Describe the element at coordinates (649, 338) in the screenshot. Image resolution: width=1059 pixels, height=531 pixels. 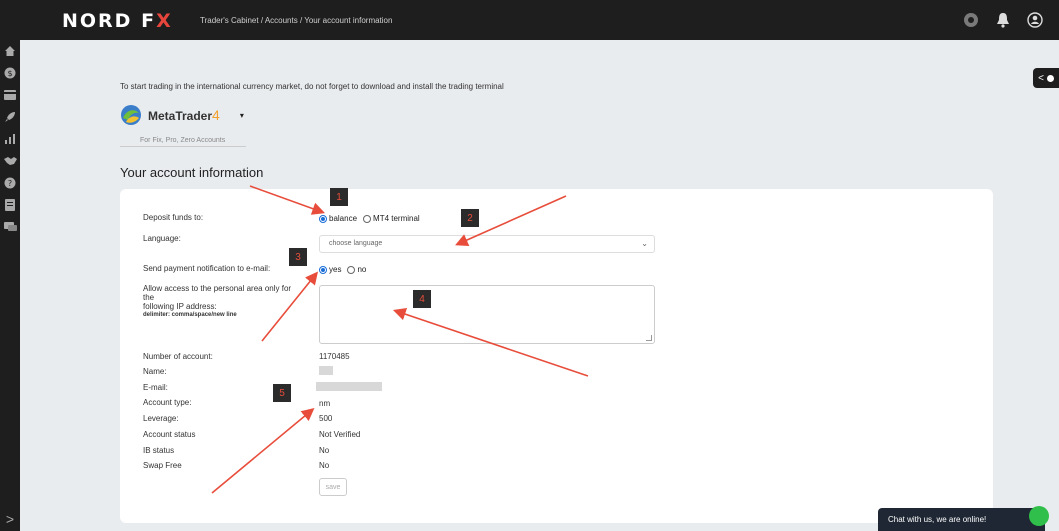
I see `resize-handle-icon` at that location.